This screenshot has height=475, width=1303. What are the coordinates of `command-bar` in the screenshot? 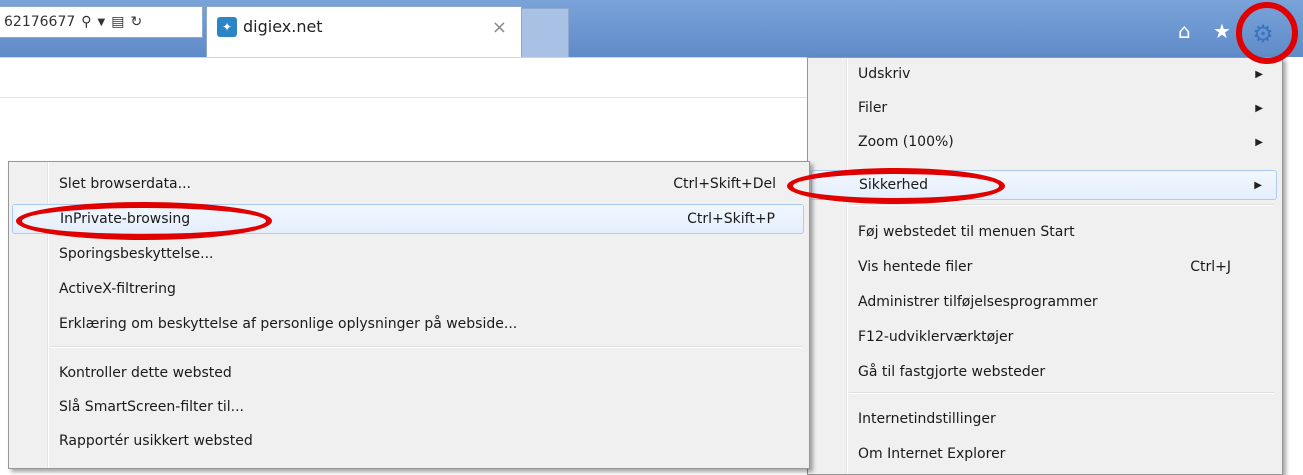 It's located at (403, 77).